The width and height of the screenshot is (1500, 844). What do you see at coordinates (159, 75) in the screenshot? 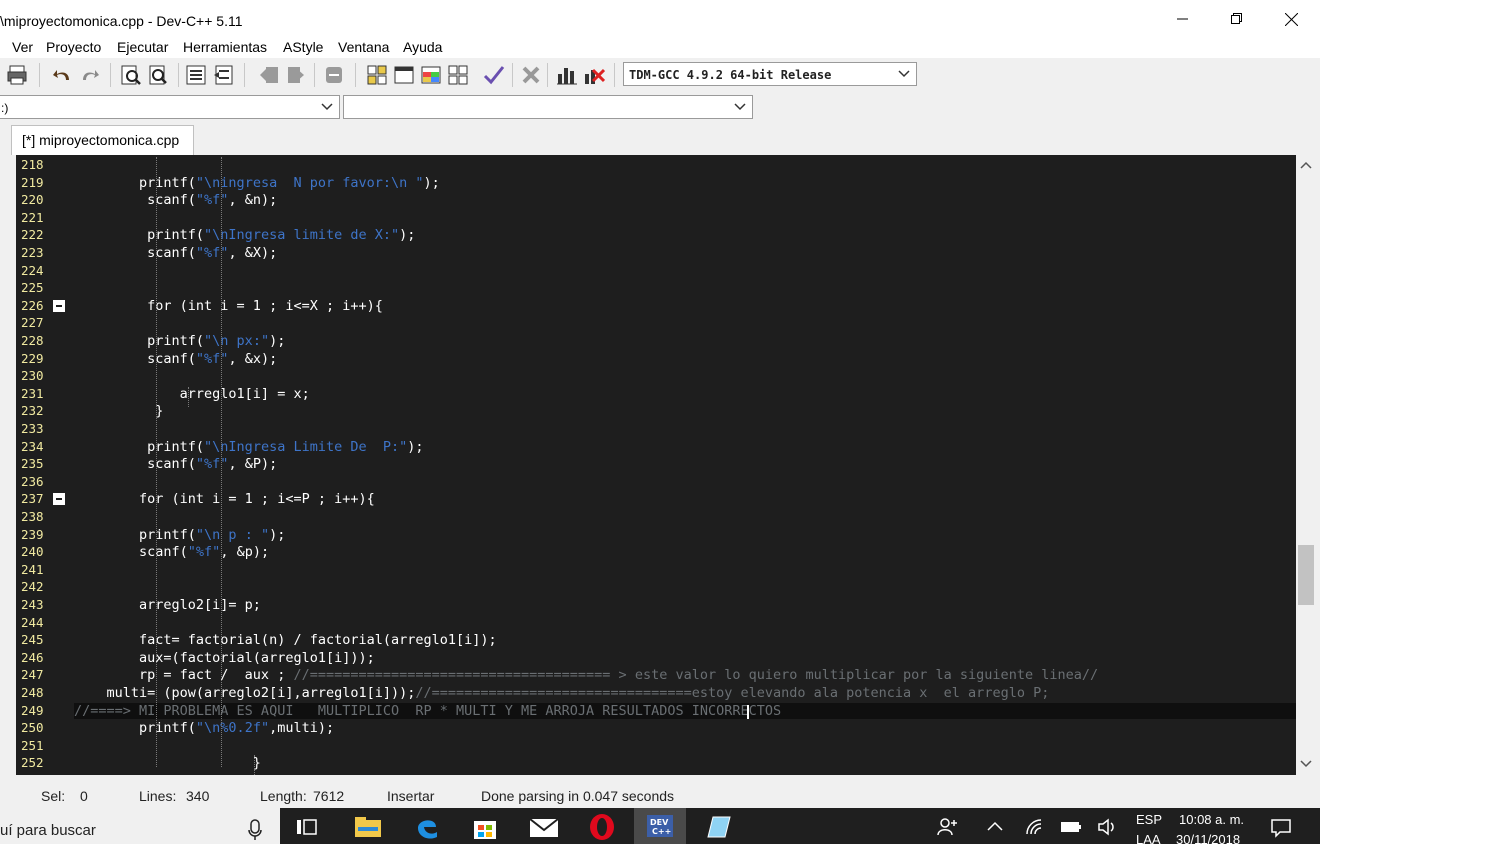
I see `replace-icon` at bounding box center [159, 75].